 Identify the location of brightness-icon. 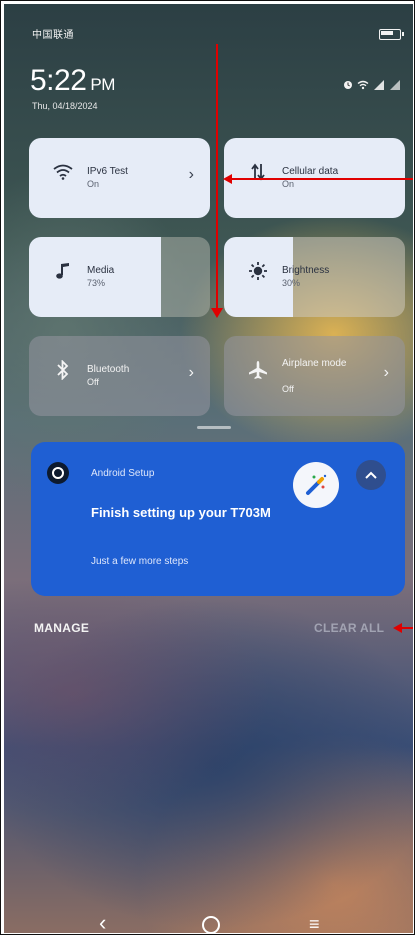
(258, 271).